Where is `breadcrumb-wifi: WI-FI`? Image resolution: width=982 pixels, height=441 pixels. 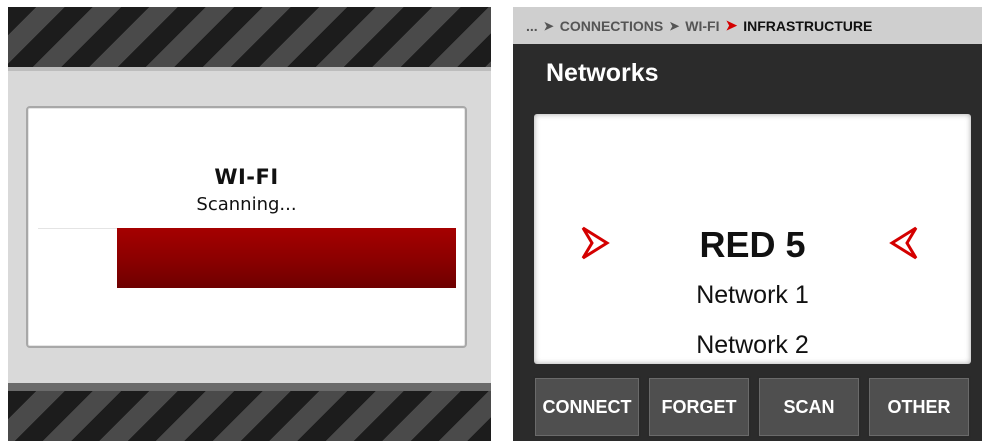 breadcrumb-wifi: WI-FI is located at coordinates (702, 26).